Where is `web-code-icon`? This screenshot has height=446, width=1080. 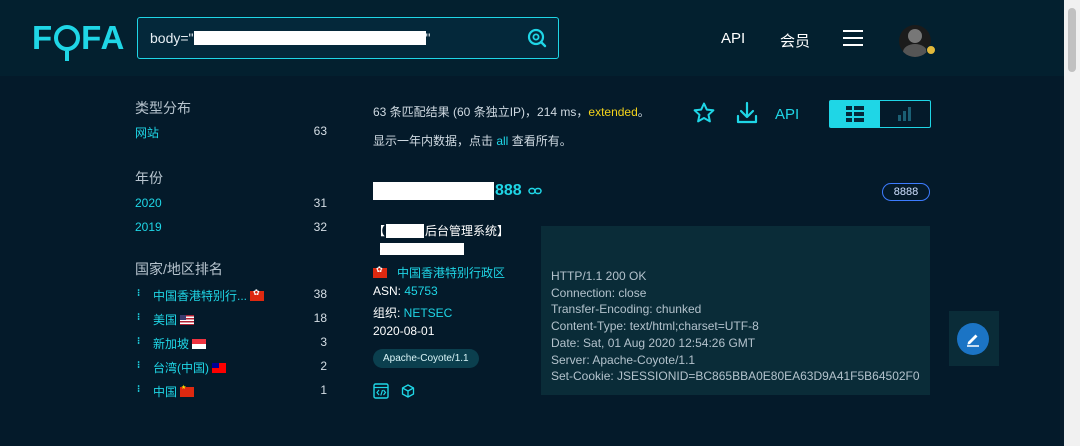
web-code-icon is located at coordinates (381, 391).